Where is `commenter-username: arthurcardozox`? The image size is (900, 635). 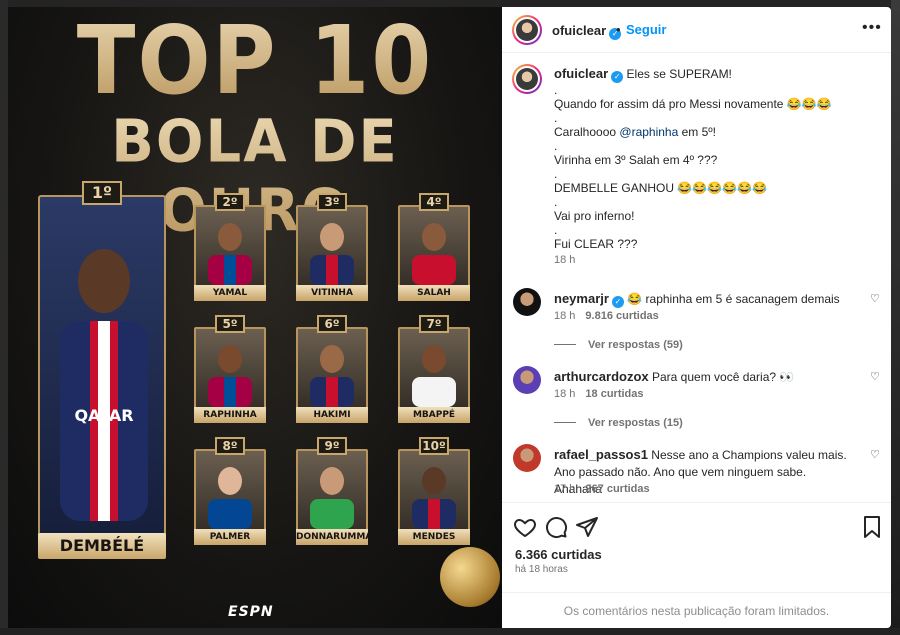
commenter-username: arthurcardozox is located at coordinates (601, 376).